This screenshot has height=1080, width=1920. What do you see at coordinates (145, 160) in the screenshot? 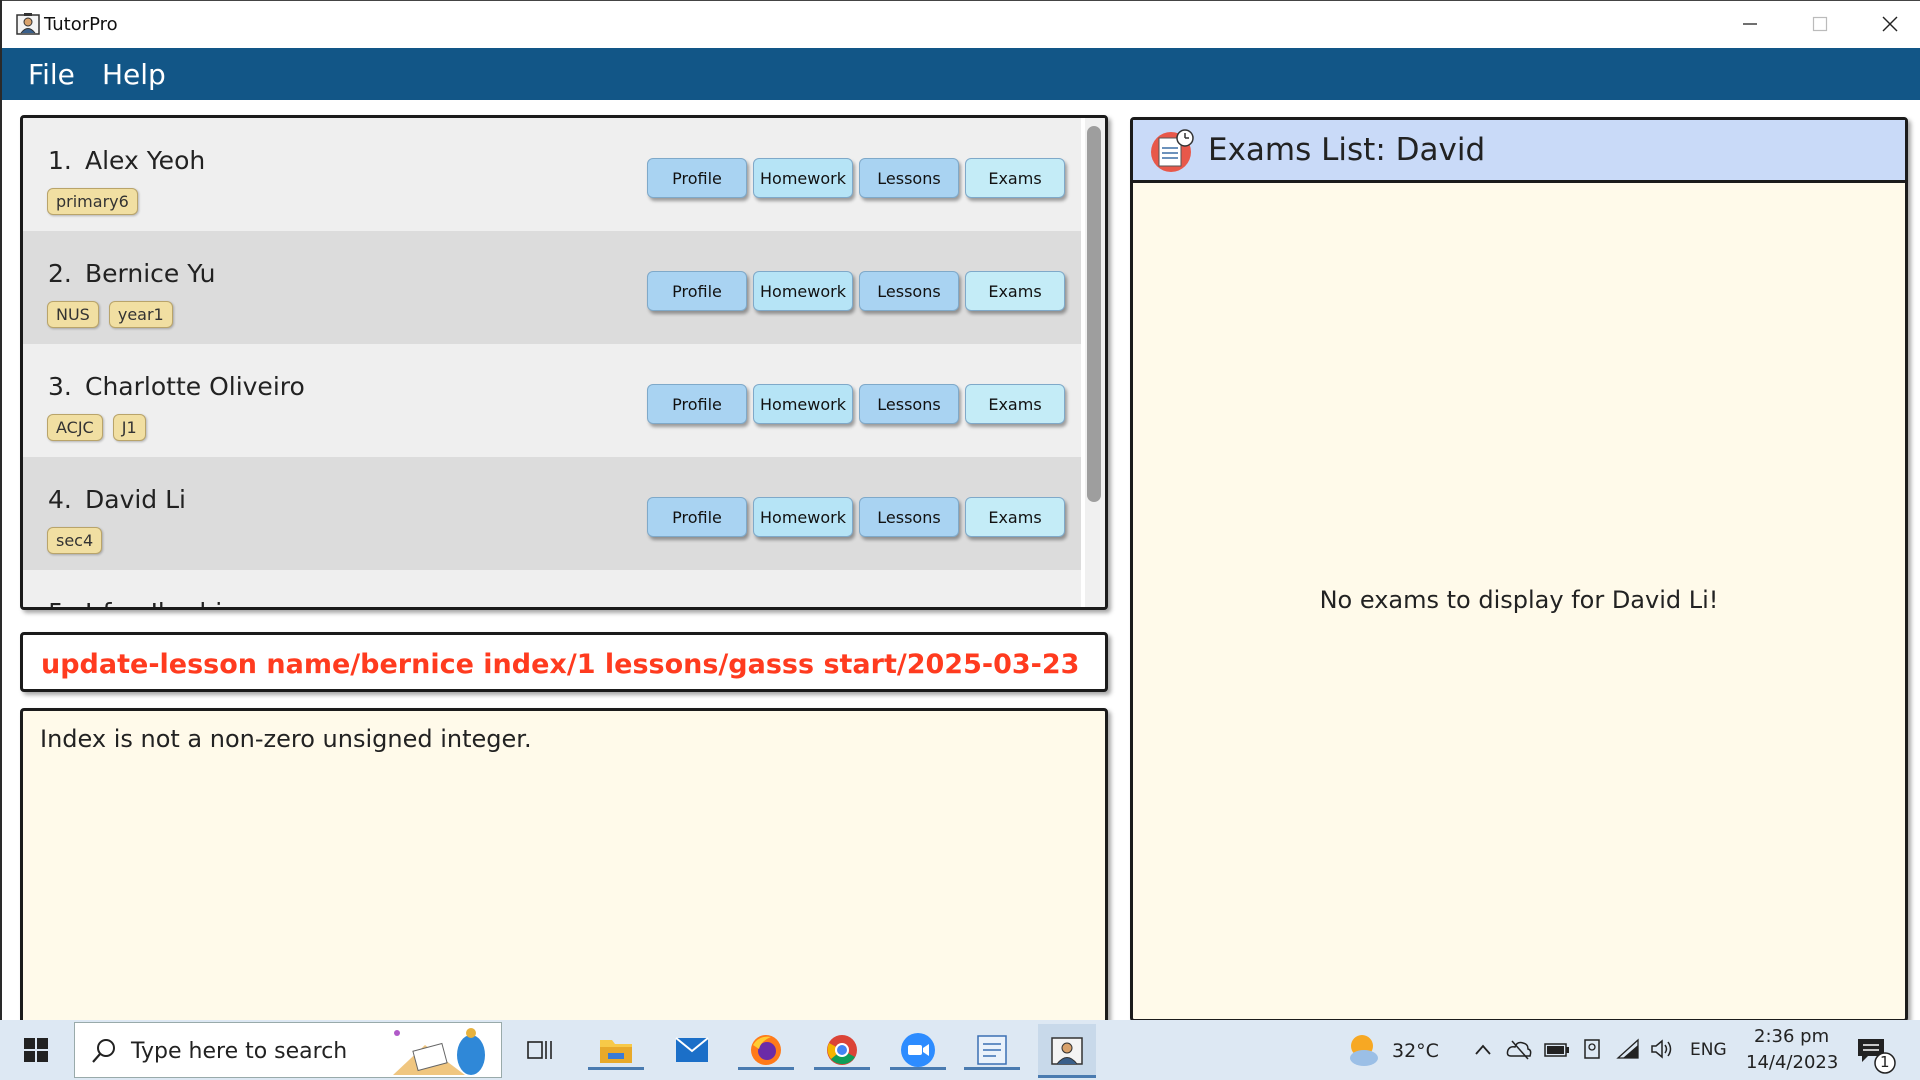
I see `student-name: Alex Yeoh` at bounding box center [145, 160].